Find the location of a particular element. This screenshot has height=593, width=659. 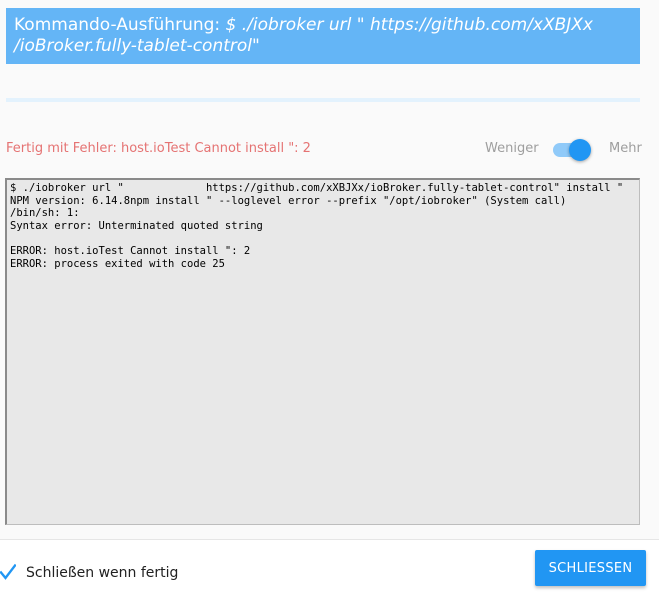

progress-bar is located at coordinates (323, 100).